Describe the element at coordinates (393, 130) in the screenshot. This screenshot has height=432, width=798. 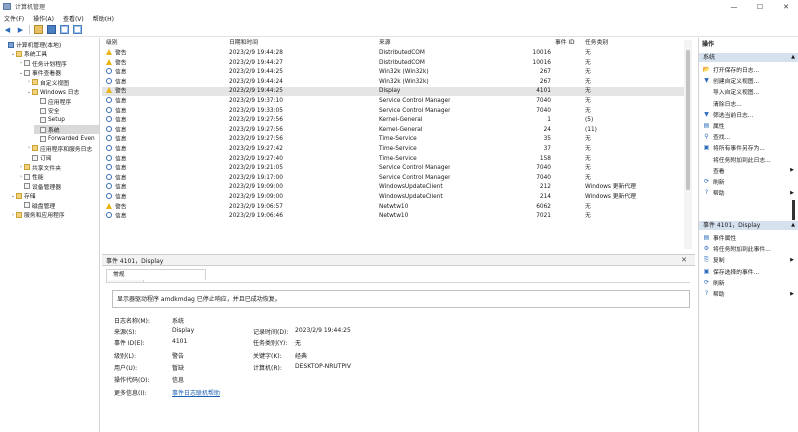
I see `event-row: 信息 2023/2/9 19:27:56 Kernel-General 24 (11)` at that location.